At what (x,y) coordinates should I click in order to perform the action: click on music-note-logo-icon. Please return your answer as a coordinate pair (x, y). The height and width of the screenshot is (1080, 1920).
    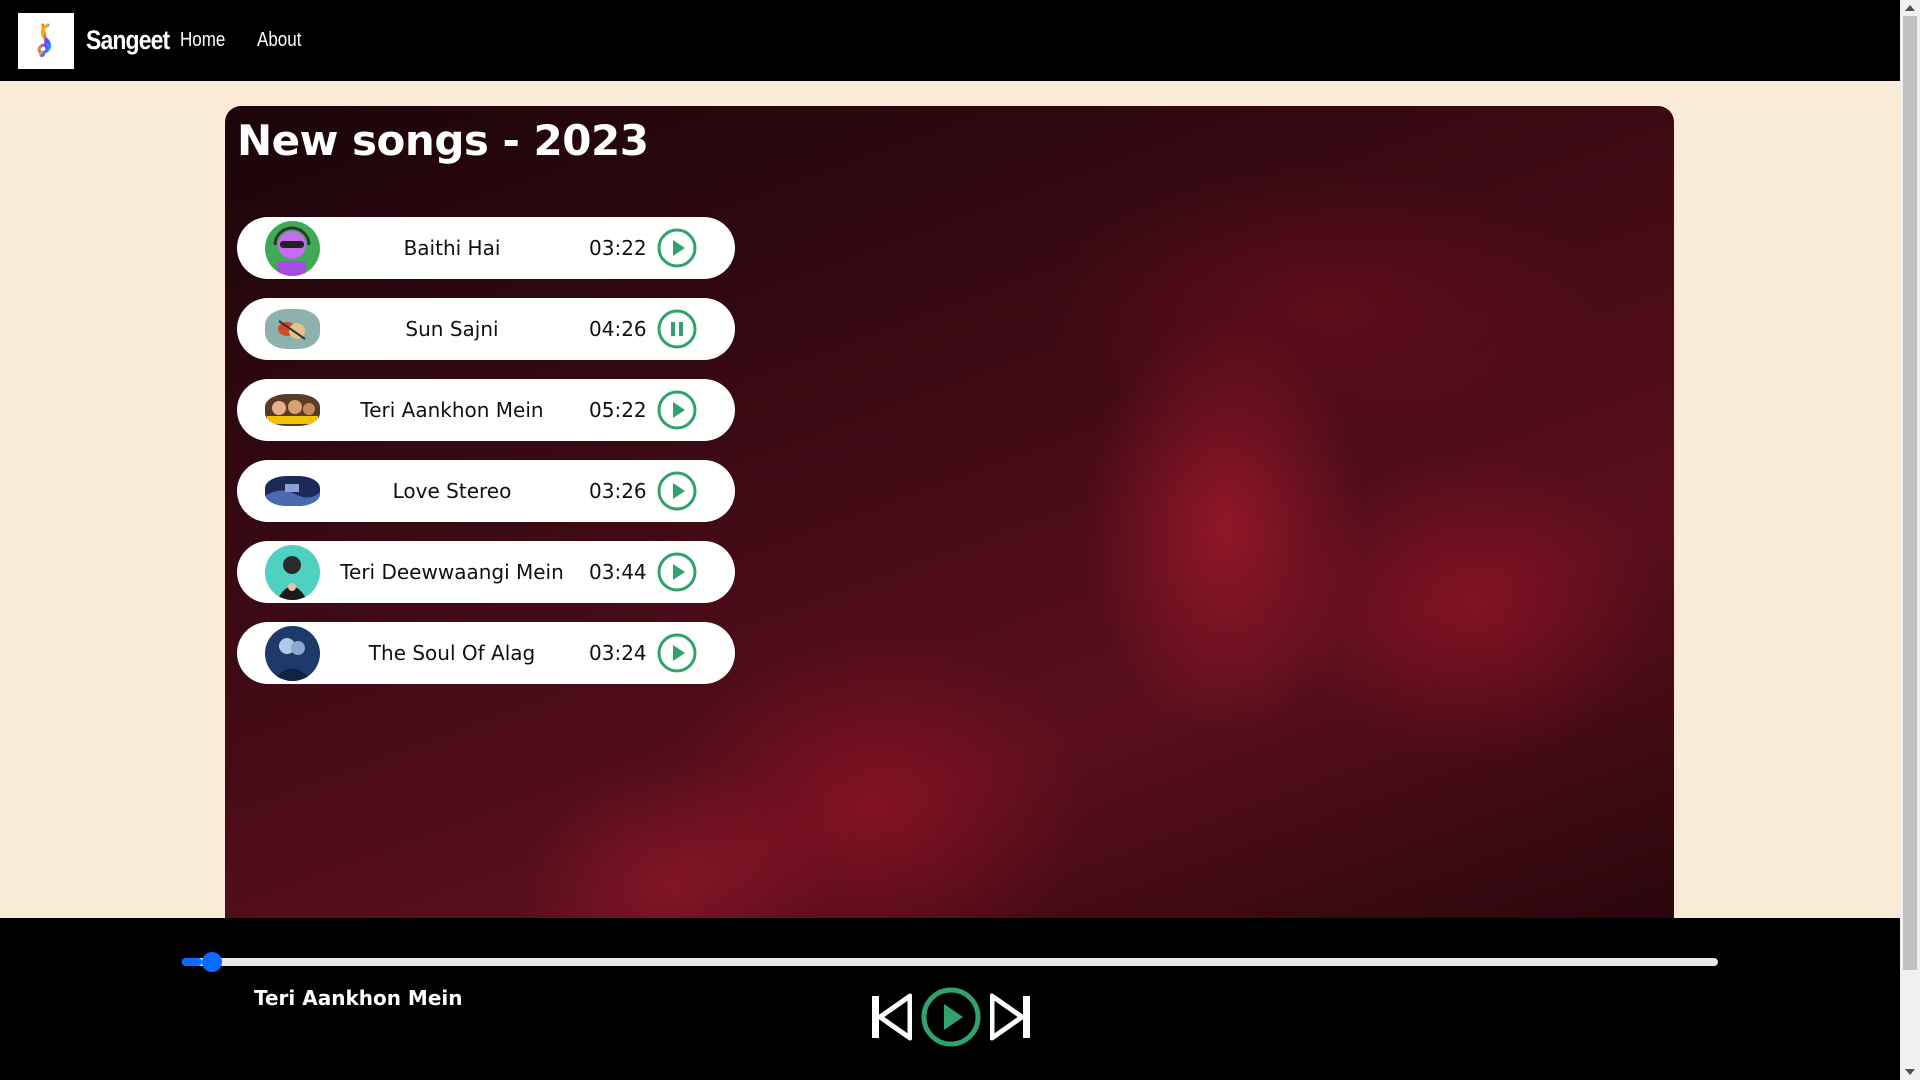
    Looking at the image, I should click on (44, 40).